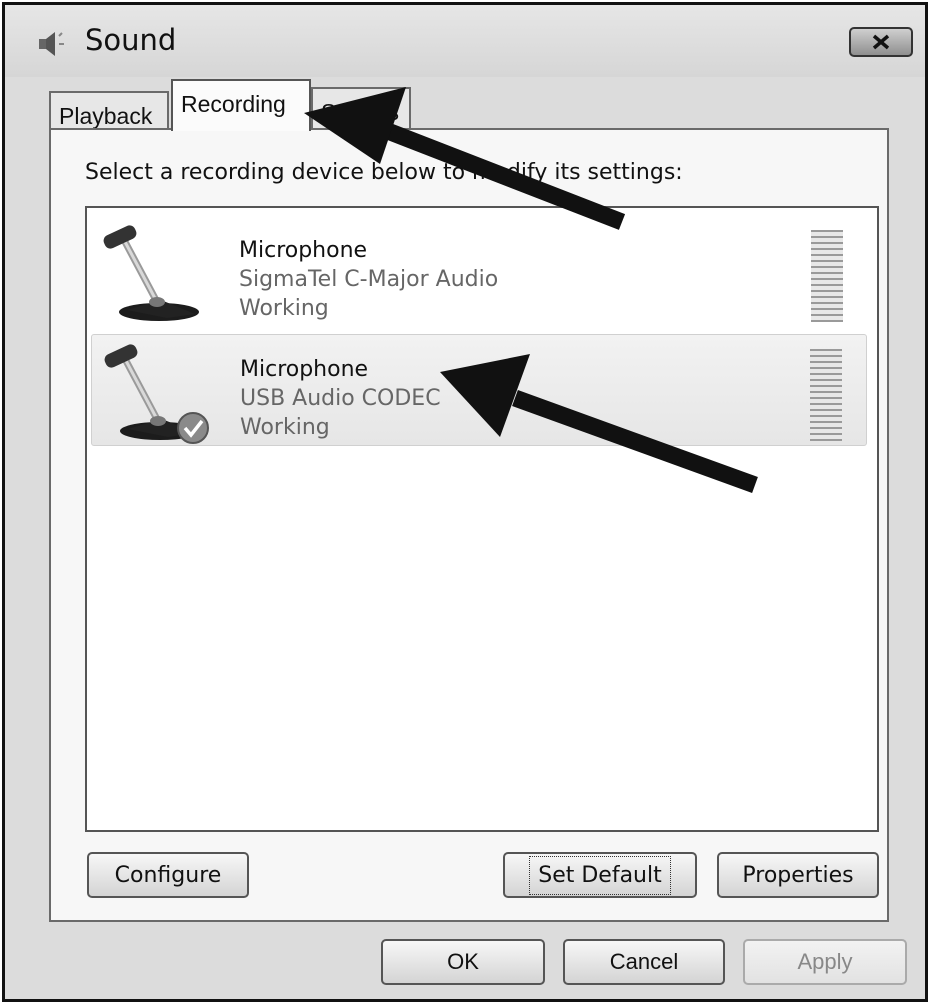  What do you see at coordinates (361, 109) in the screenshot?
I see `tab-sounds: Sounds` at bounding box center [361, 109].